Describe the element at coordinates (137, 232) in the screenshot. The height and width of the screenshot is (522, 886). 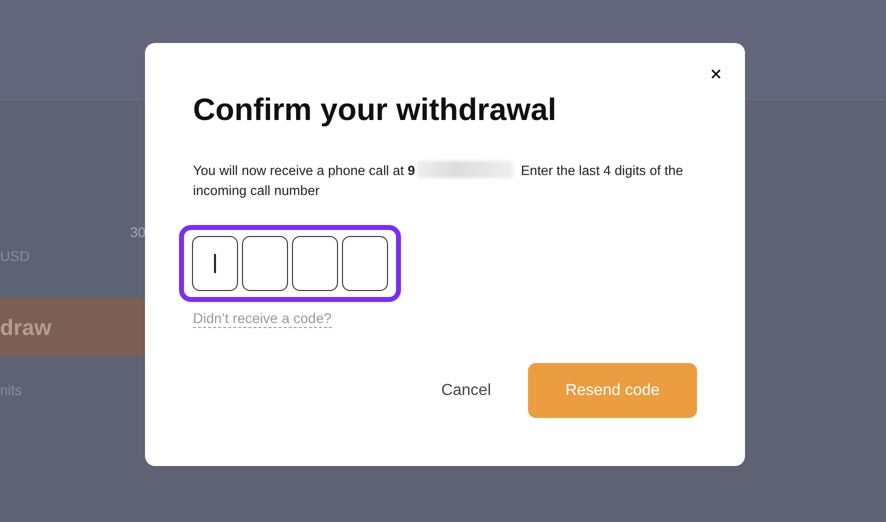
I see `amount-text: 30` at that location.